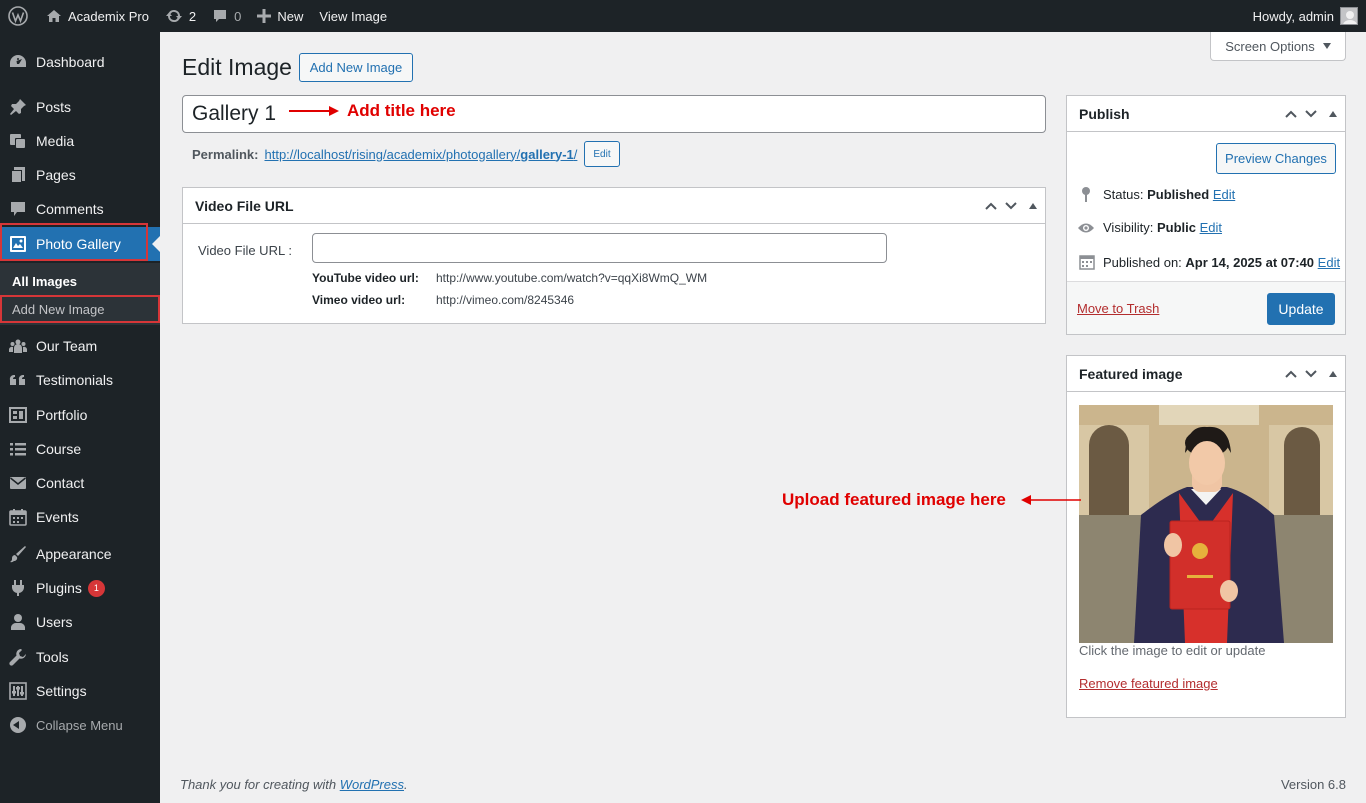  I want to click on permalink-slug: gallery-1, so click(547, 154).